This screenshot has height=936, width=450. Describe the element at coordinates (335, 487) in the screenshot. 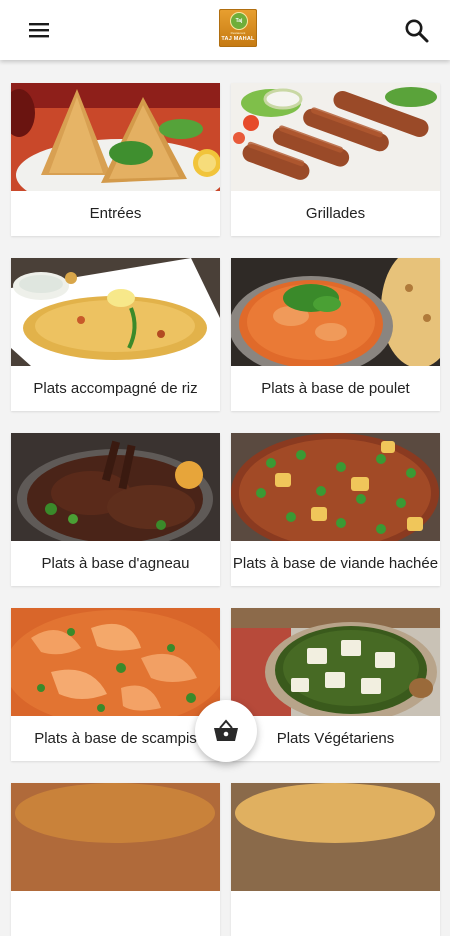

I see `keema-image` at that location.